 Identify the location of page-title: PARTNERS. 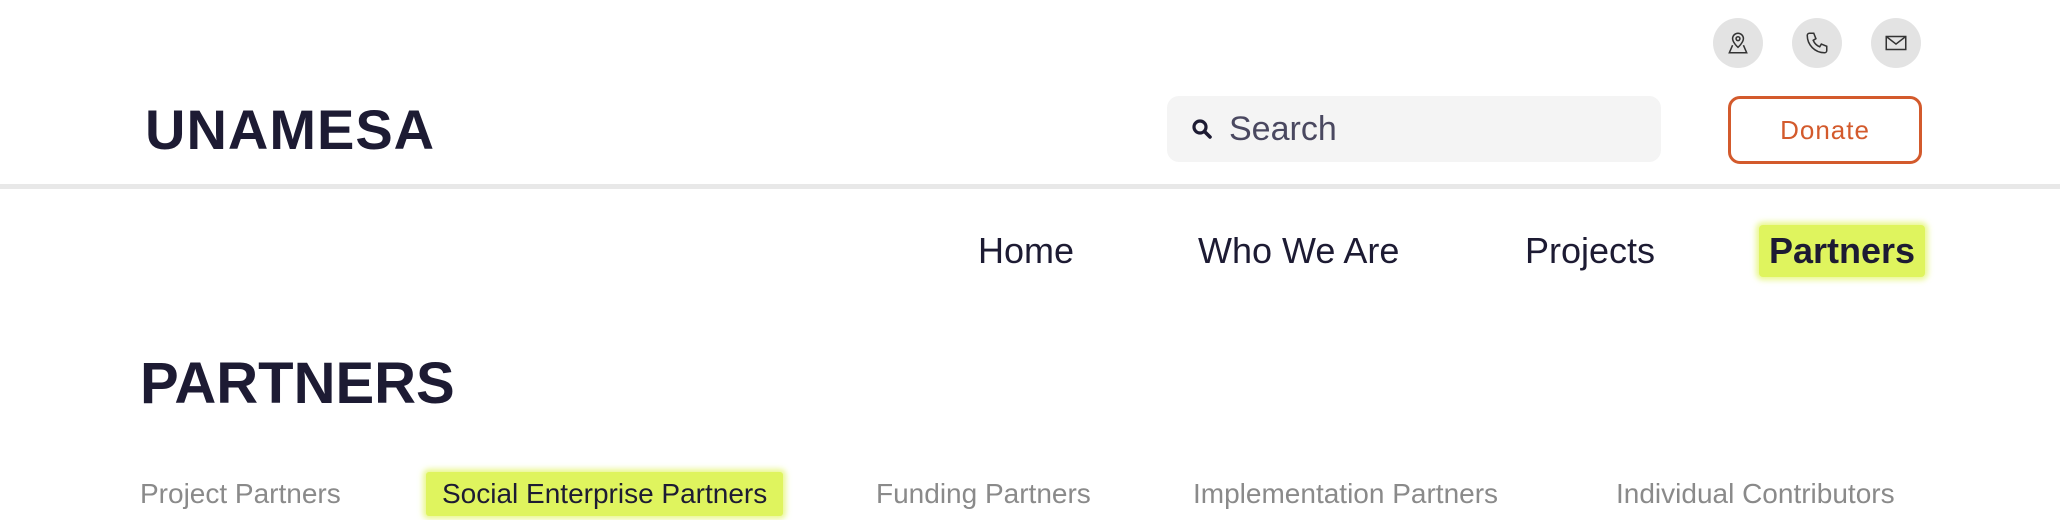
(297, 383).